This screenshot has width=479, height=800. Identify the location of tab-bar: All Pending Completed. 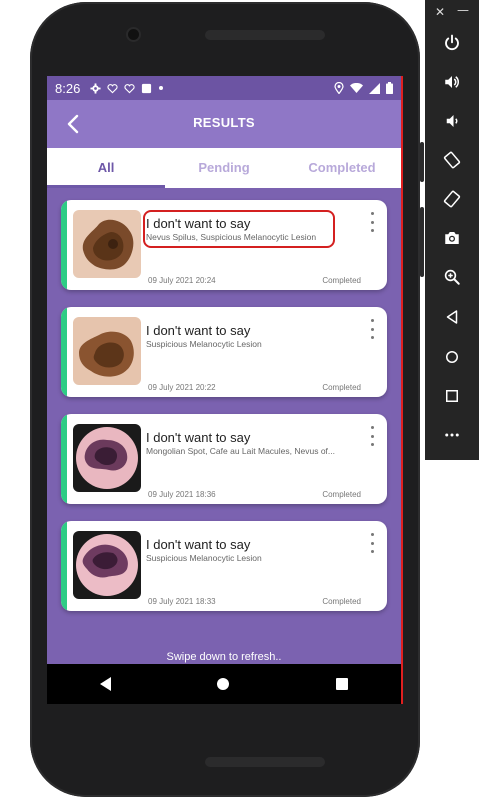
(224, 168).